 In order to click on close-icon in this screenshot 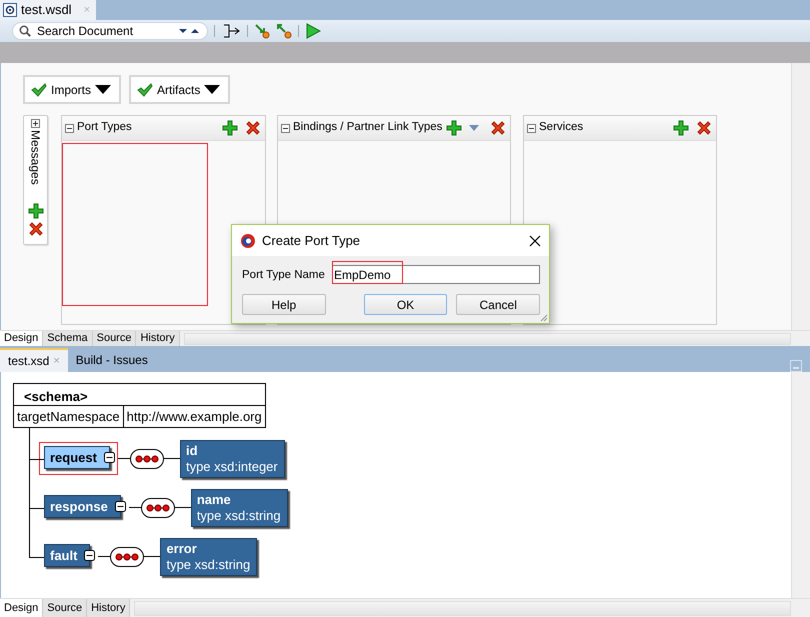, I will do `click(535, 240)`.